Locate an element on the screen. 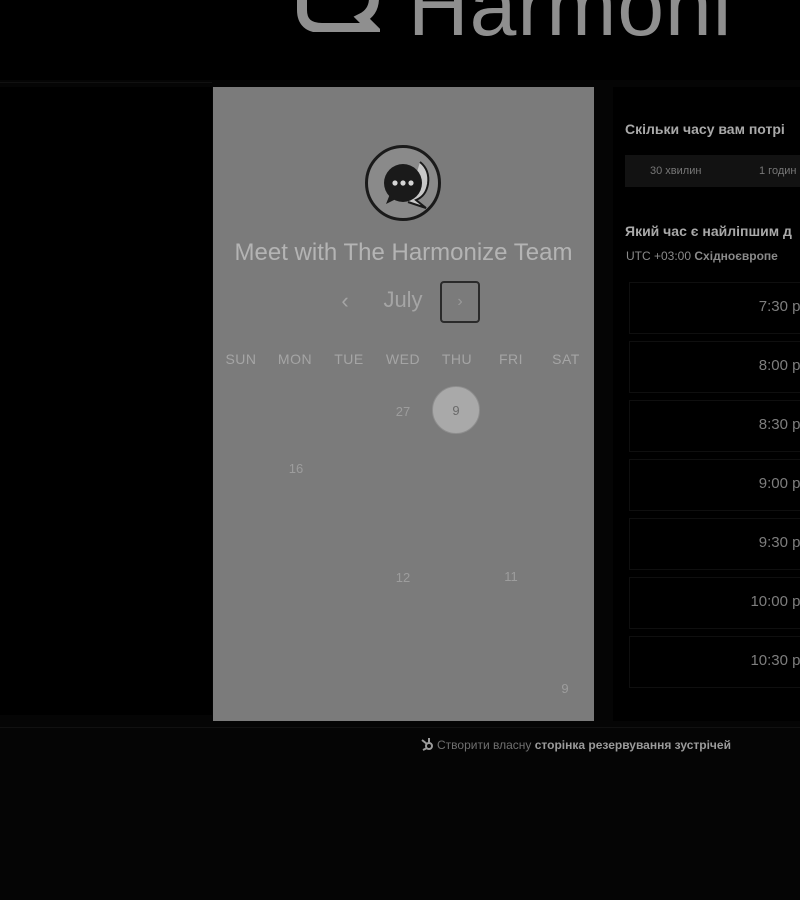 The image size is (800, 900). time-slot-label: 10:30 pm is located at coordinates (775, 660).